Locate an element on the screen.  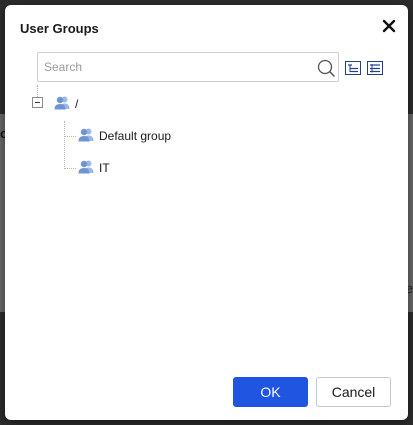
close-icon is located at coordinates (389, 26).